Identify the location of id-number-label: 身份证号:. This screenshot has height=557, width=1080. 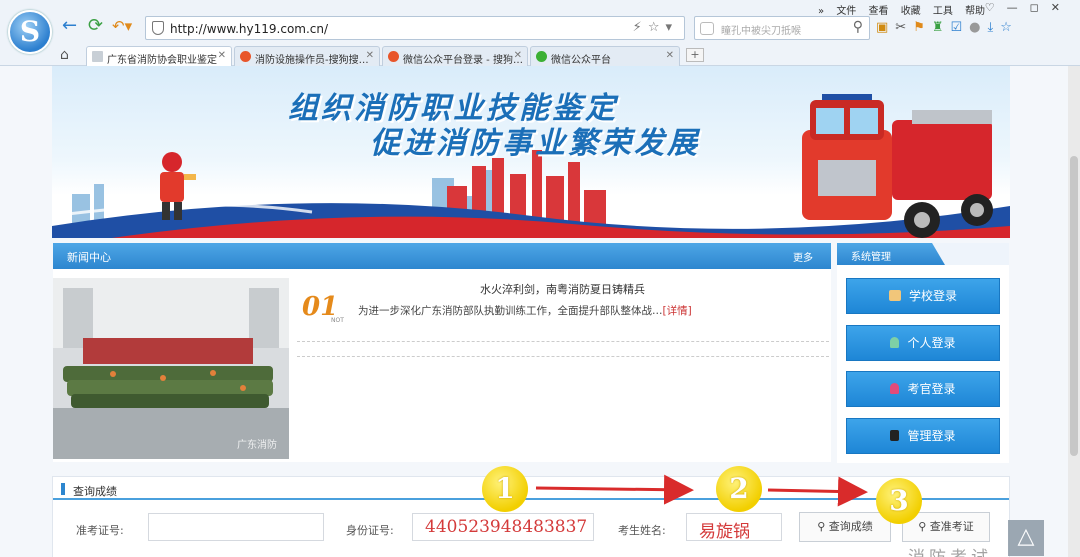
(370, 530).